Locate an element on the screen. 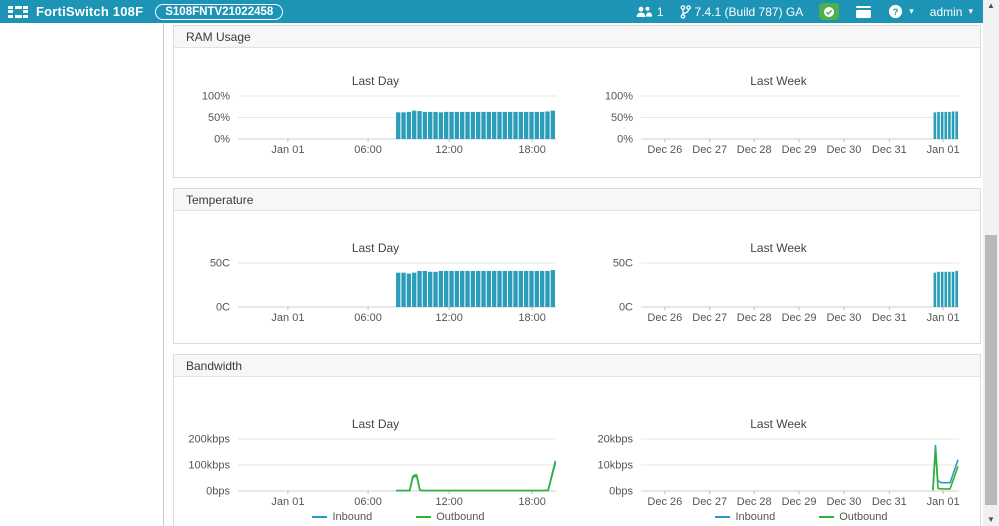 This screenshot has width=999, height=526. bandwidth-panel-title: Bandwidth is located at coordinates (577, 366).